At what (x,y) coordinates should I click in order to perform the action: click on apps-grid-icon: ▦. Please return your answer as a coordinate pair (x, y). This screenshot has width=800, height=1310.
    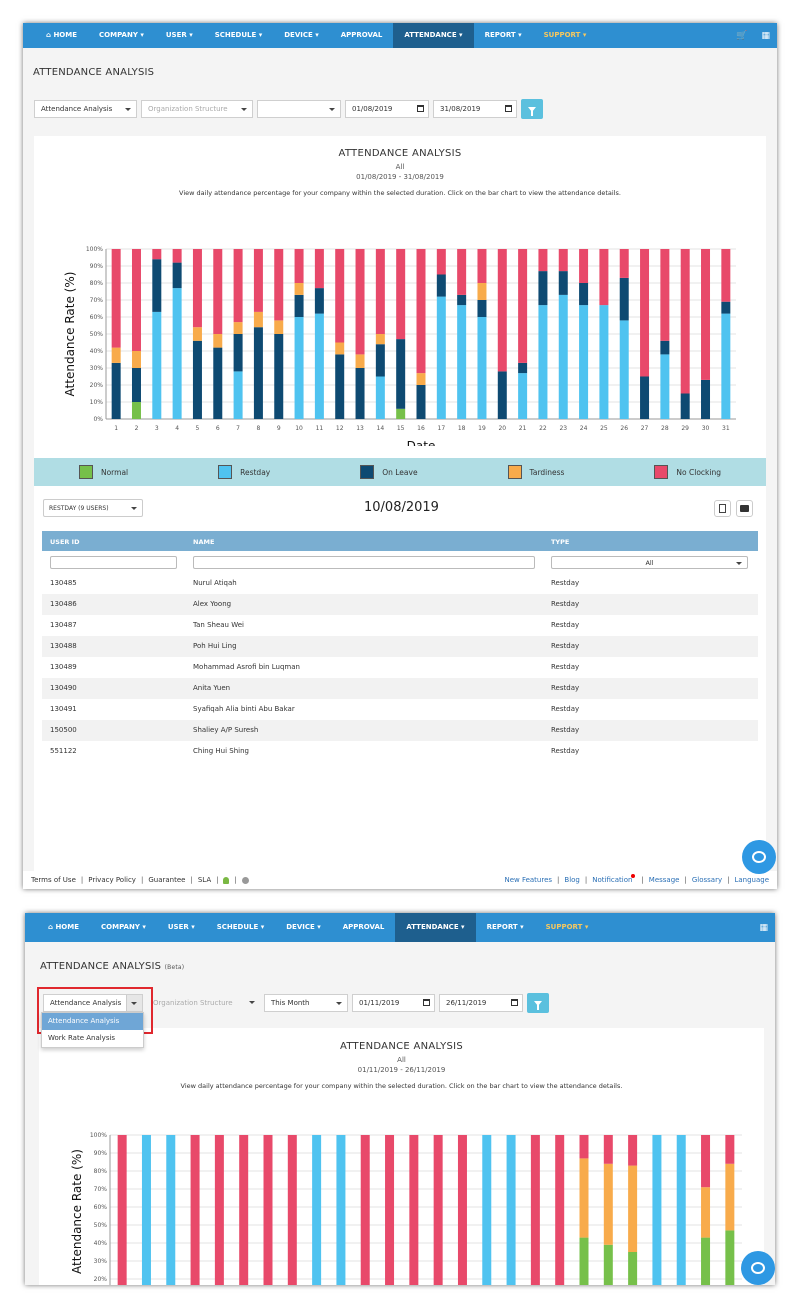
    Looking at the image, I should click on (765, 36).